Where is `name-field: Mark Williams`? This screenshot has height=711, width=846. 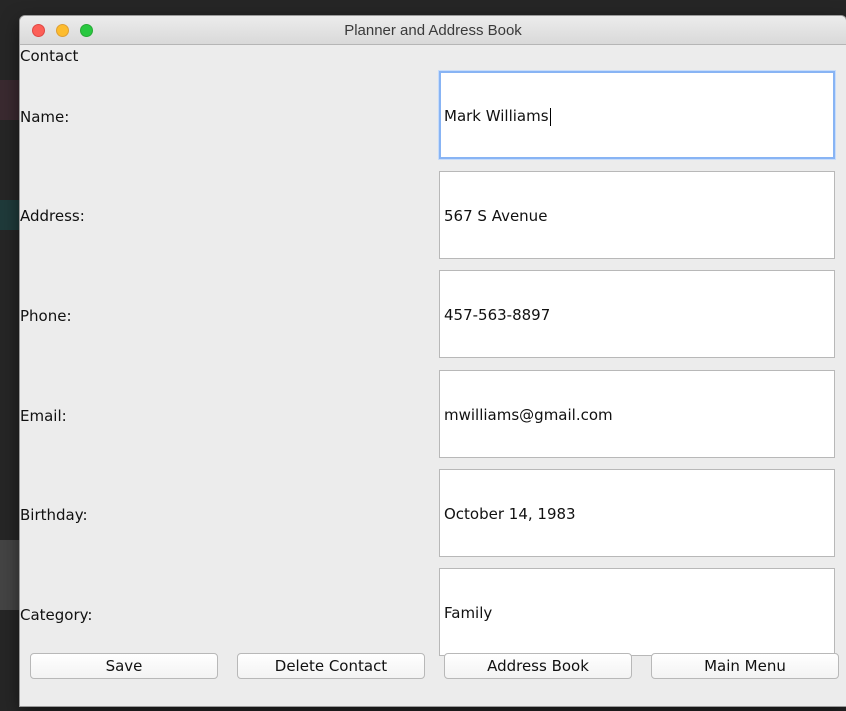 name-field: Mark Williams is located at coordinates (637, 115).